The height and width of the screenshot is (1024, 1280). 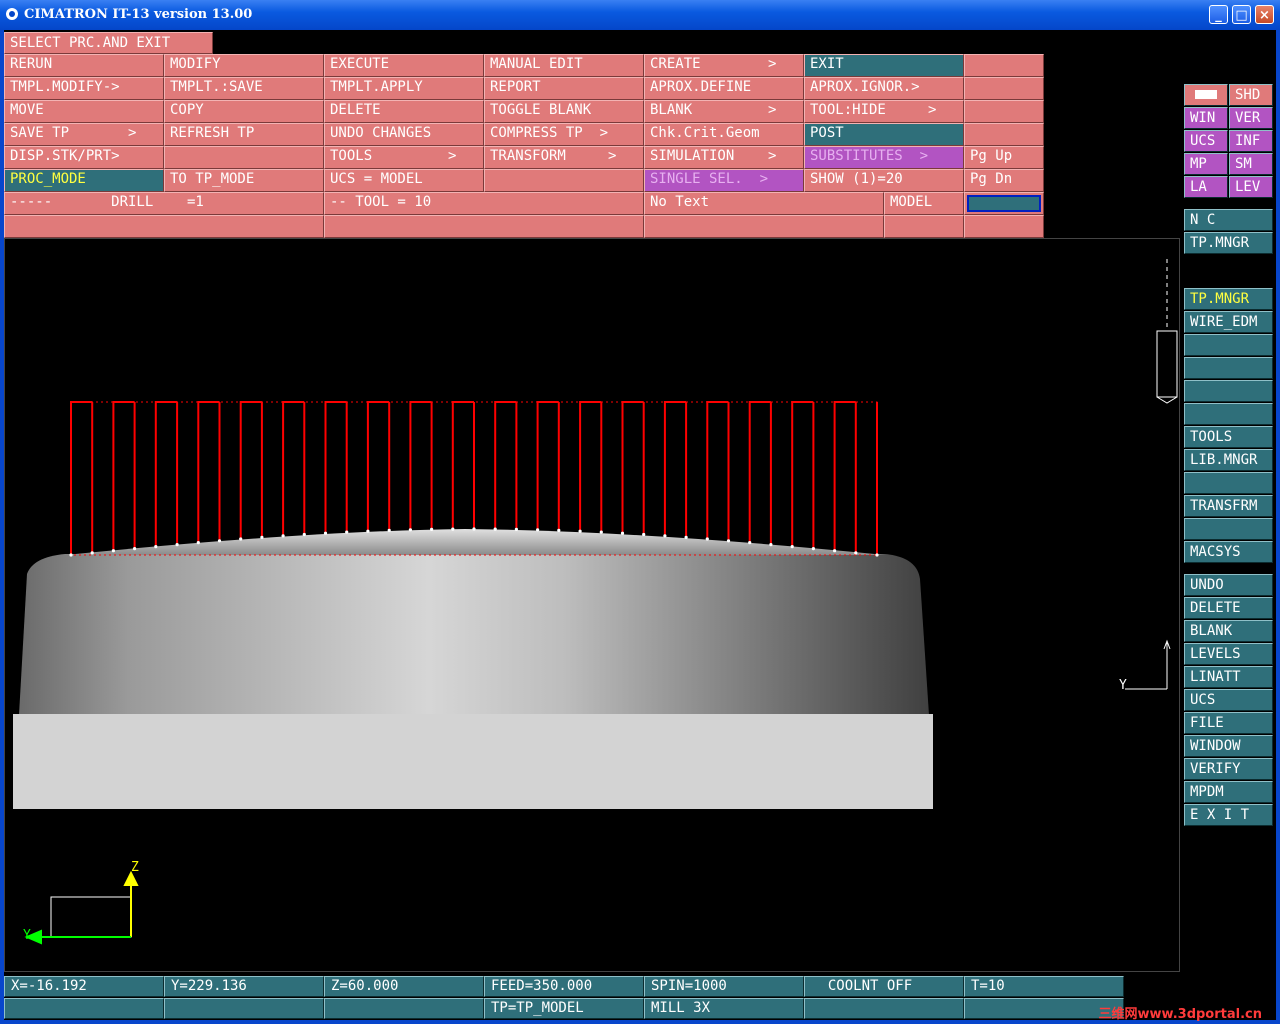 I want to click on menu-single-sel-r6-4: SINGLE SEL. >, so click(x=724, y=180).